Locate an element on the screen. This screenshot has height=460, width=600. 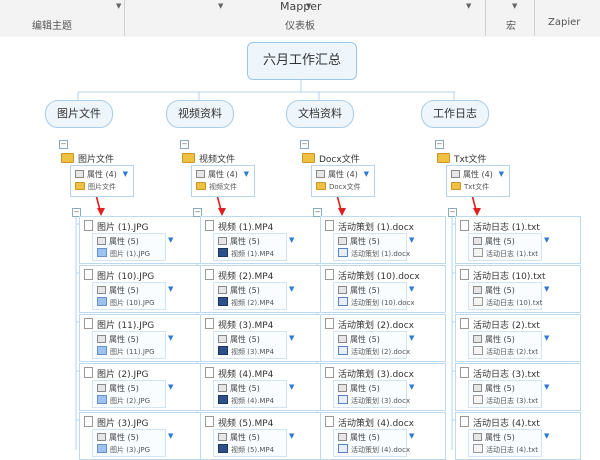
branch-topic-3: 文档资料 is located at coordinates (320, 114).